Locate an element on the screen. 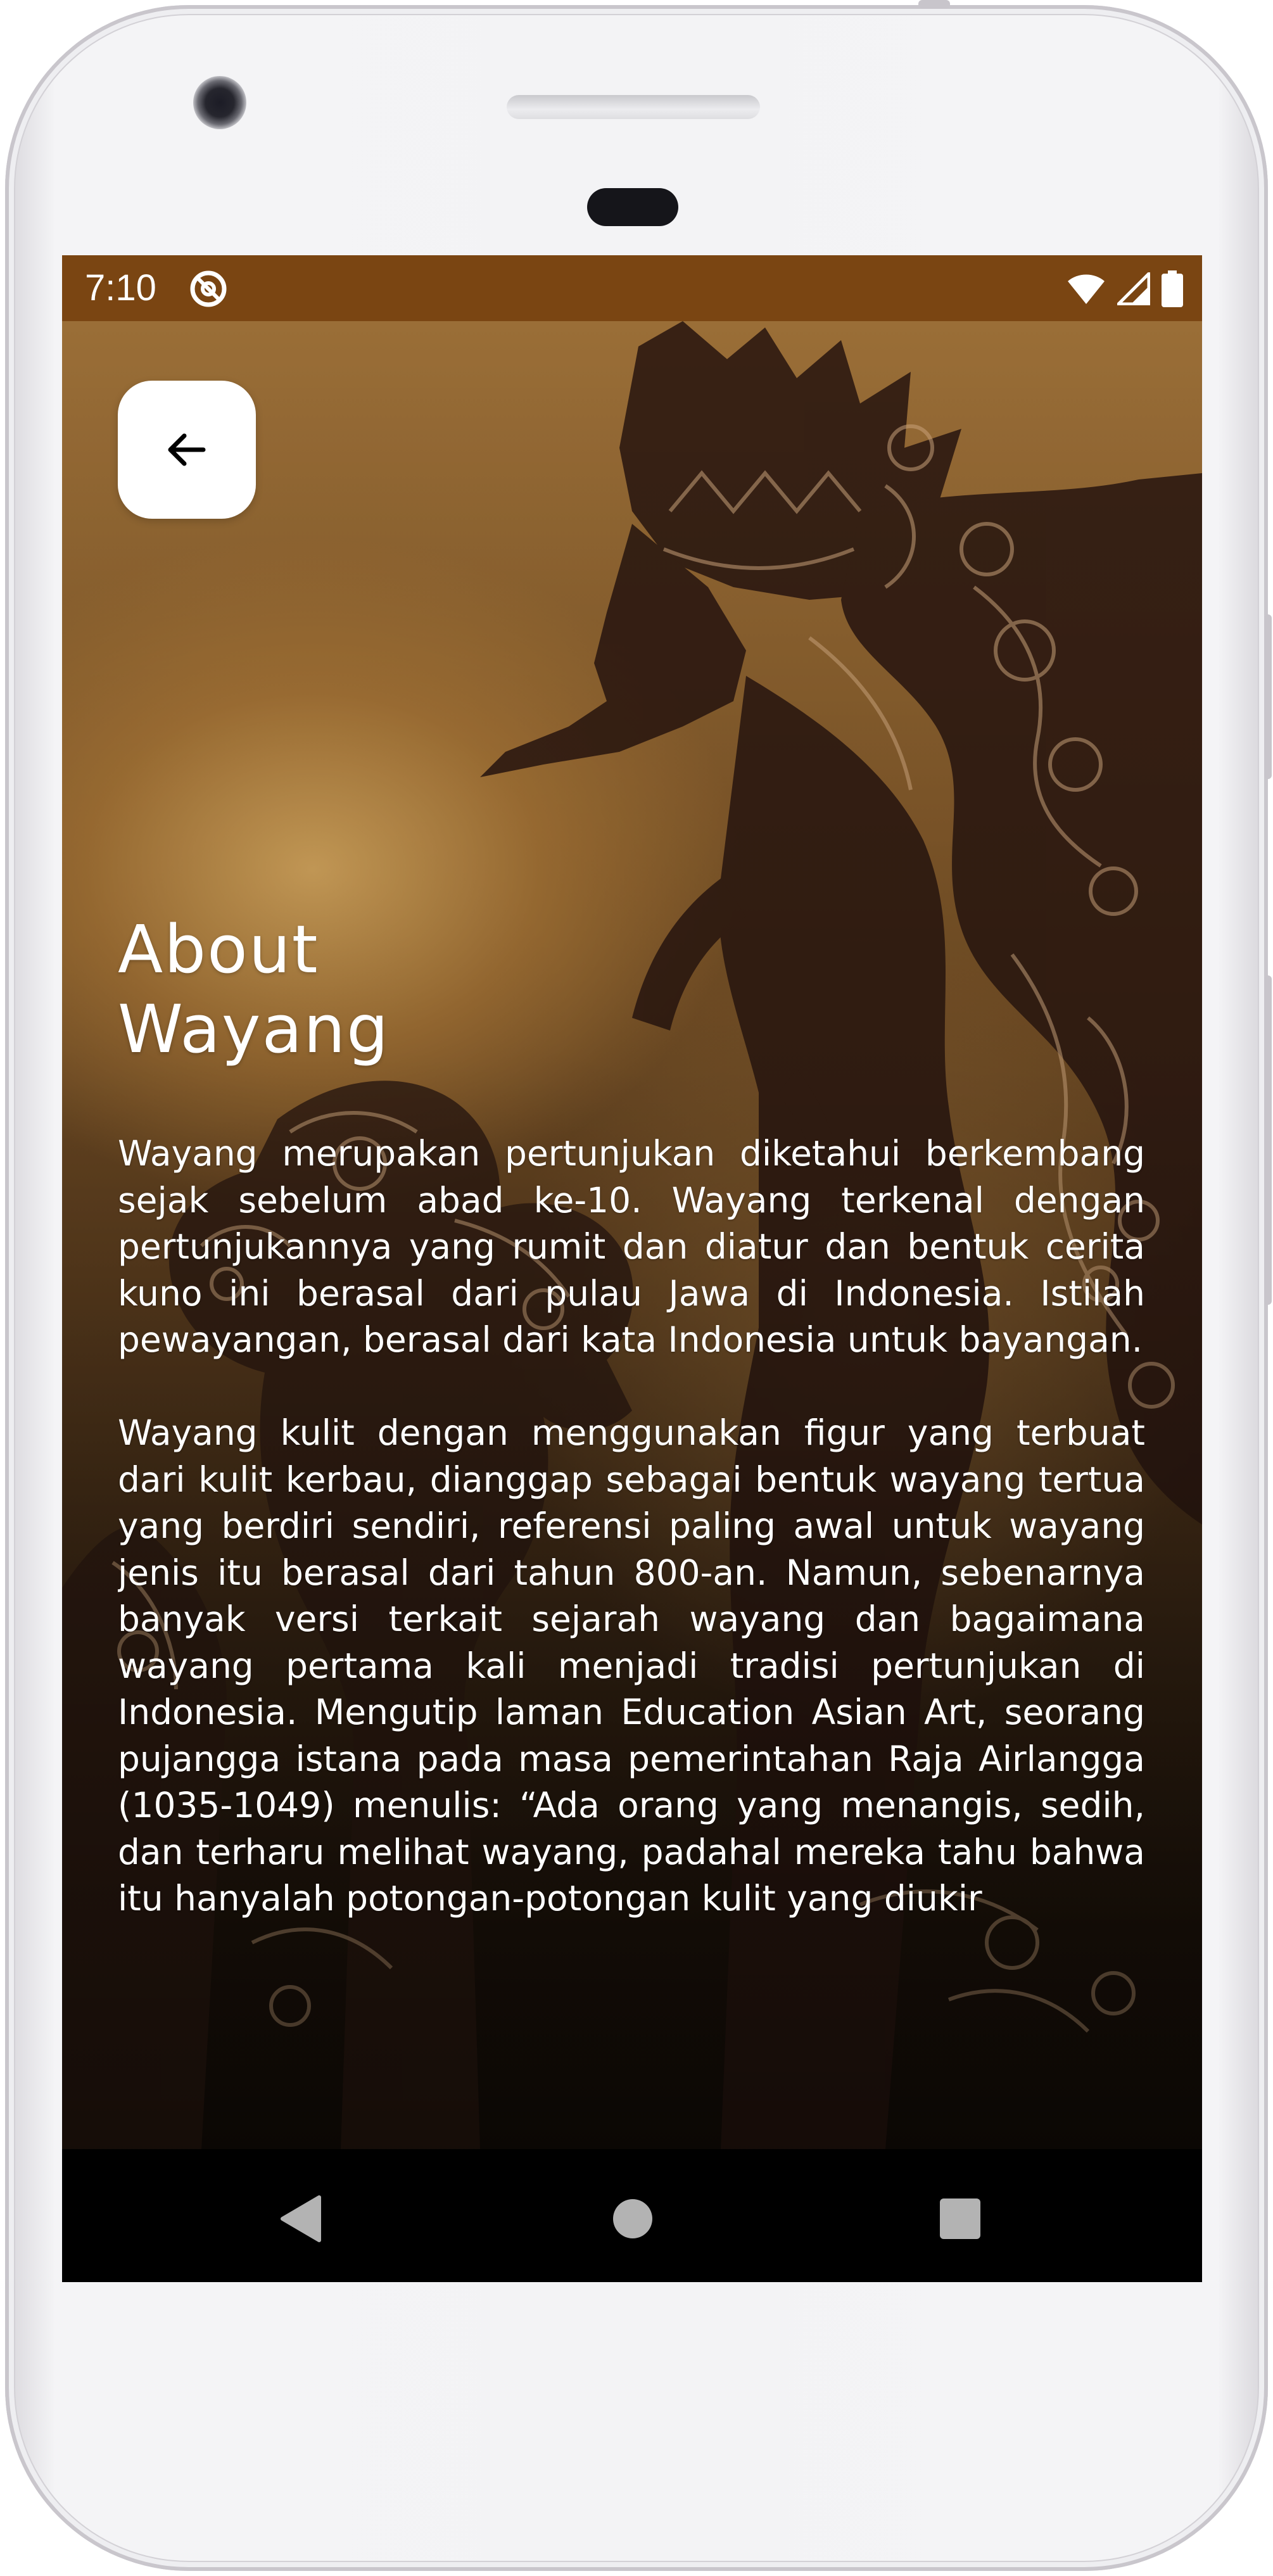 This screenshot has width=1273, height=2576. back-triangle-icon is located at coordinates (301, 2218).